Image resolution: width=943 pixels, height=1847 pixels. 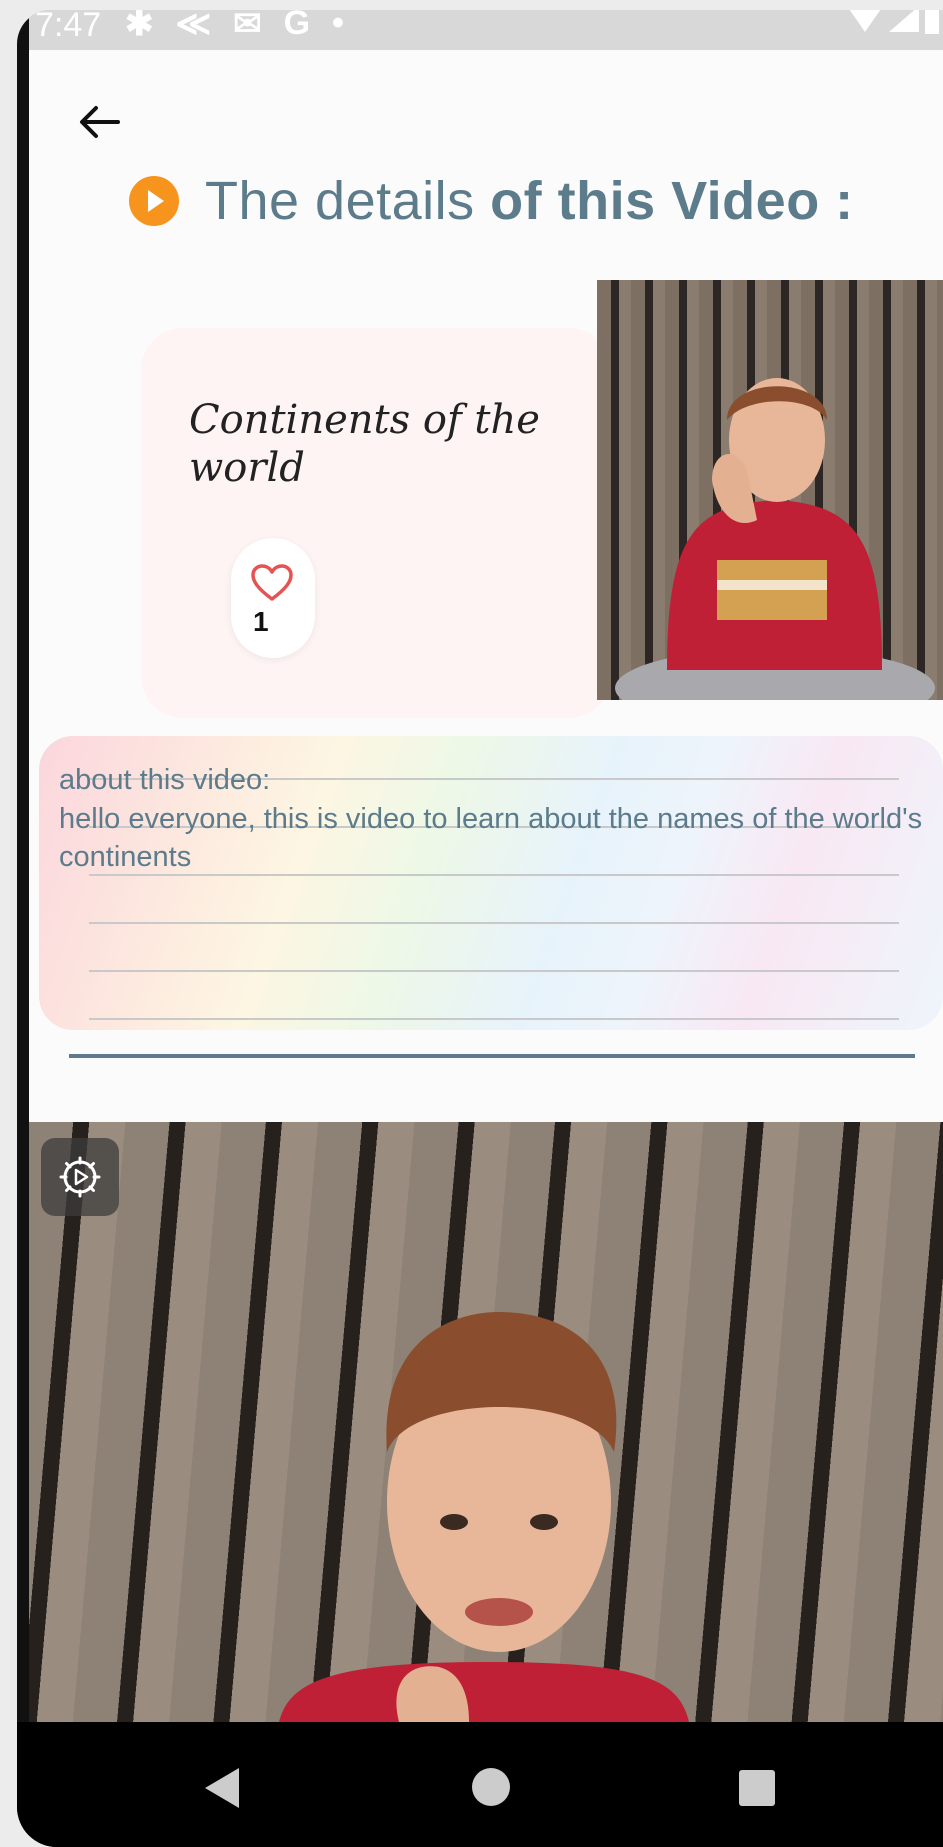 I want to click on gear-icon: ✱, so click(x=139, y=26).